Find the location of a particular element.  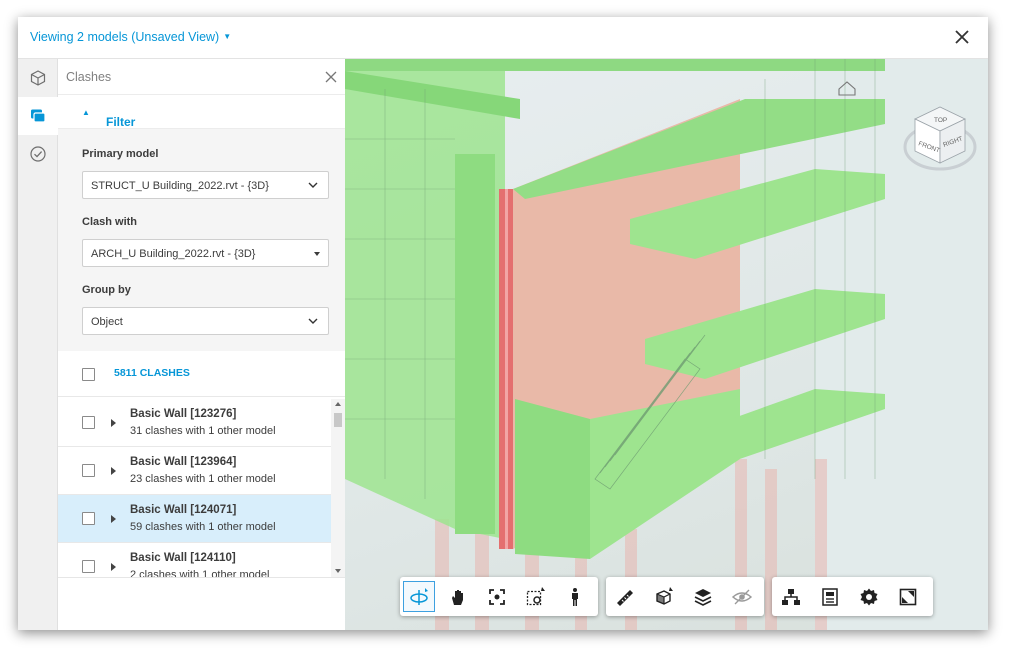

settings-button is located at coordinates (869, 596).